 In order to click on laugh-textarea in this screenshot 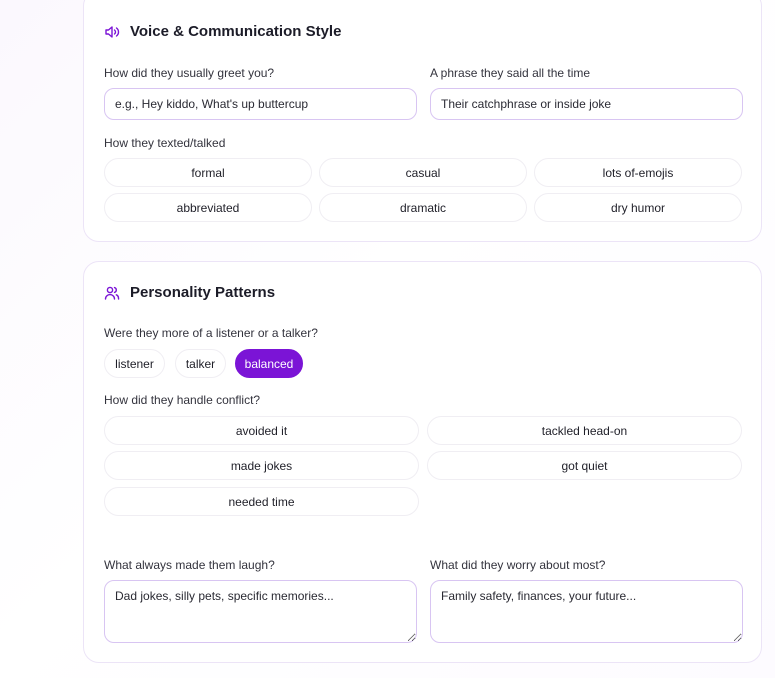, I will do `click(260, 611)`.